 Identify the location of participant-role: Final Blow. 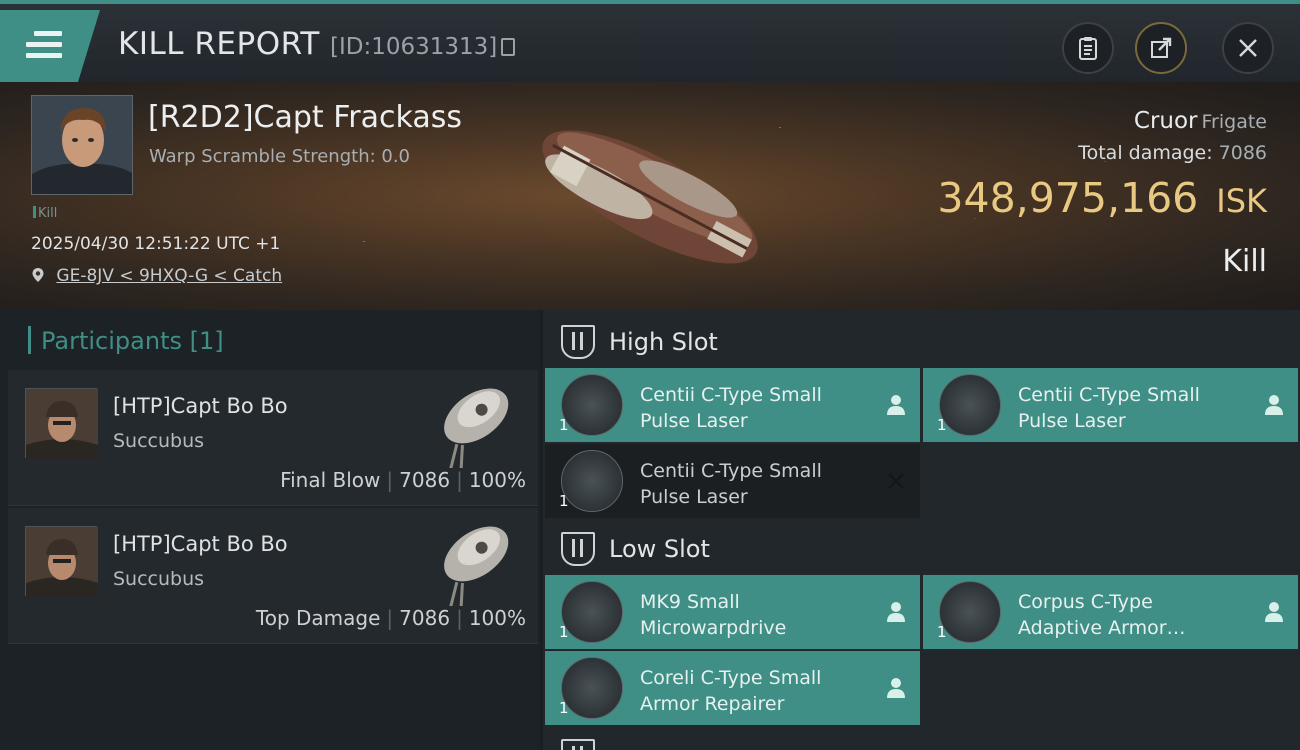
(330, 480).